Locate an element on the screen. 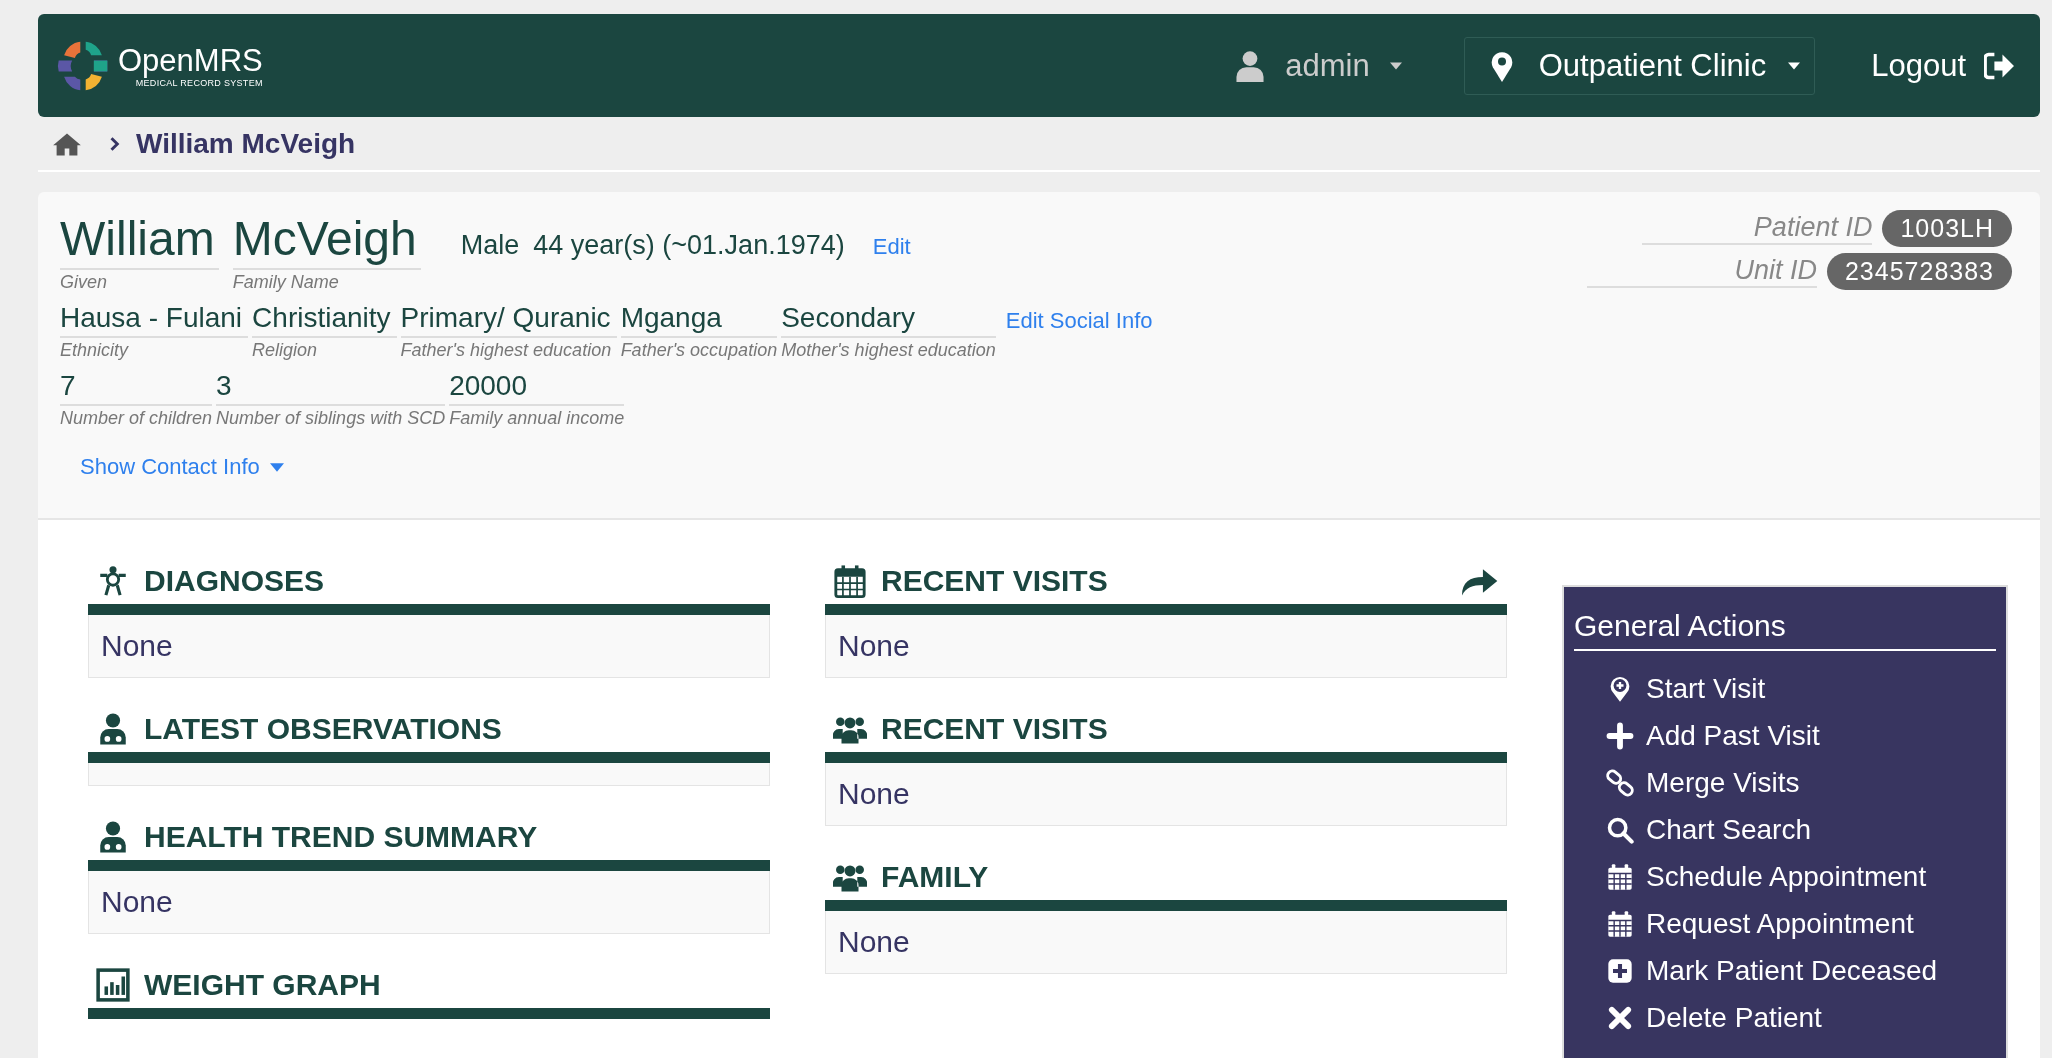 This screenshot has width=2052, height=1058. breadcrumb-current: William McVeigh is located at coordinates (246, 143).